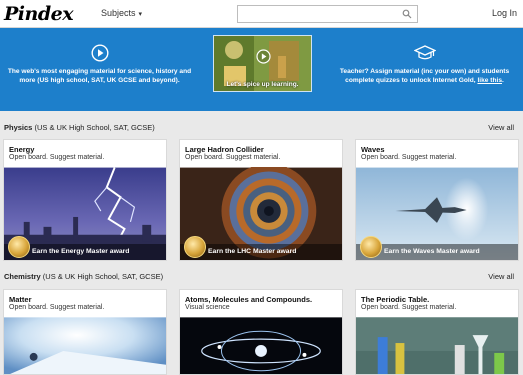 The height and width of the screenshot is (375, 523). What do you see at coordinates (262, 84) in the screenshot?
I see `video-caption: Let's spice up learning.` at bounding box center [262, 84].